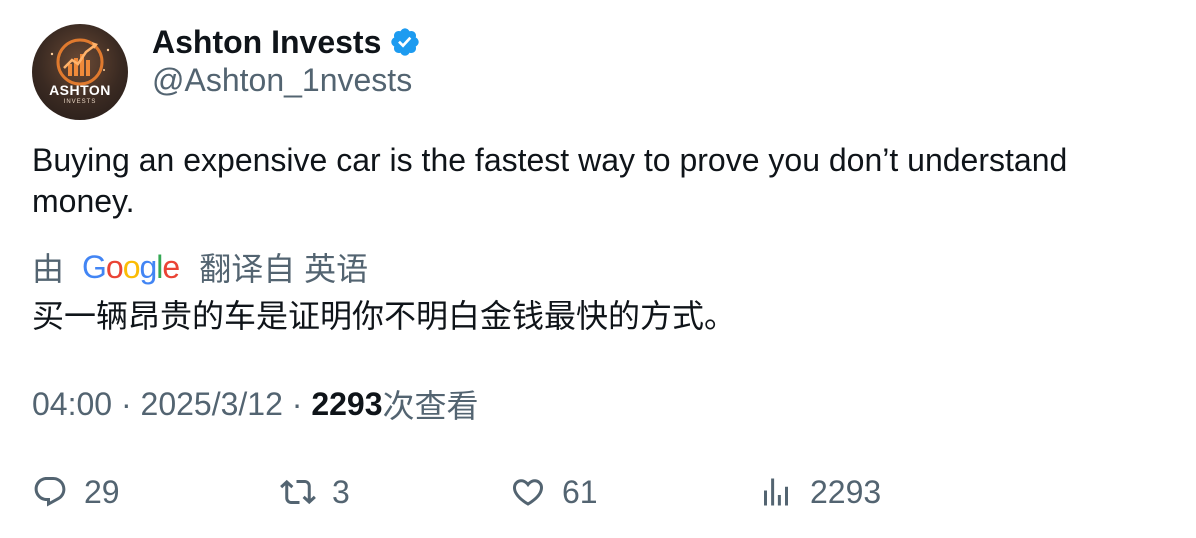  What do you see at coordinates (80, 90) in the screenshot?
I see `avatar-title: ASHTON` at bounding box center [80, 90].